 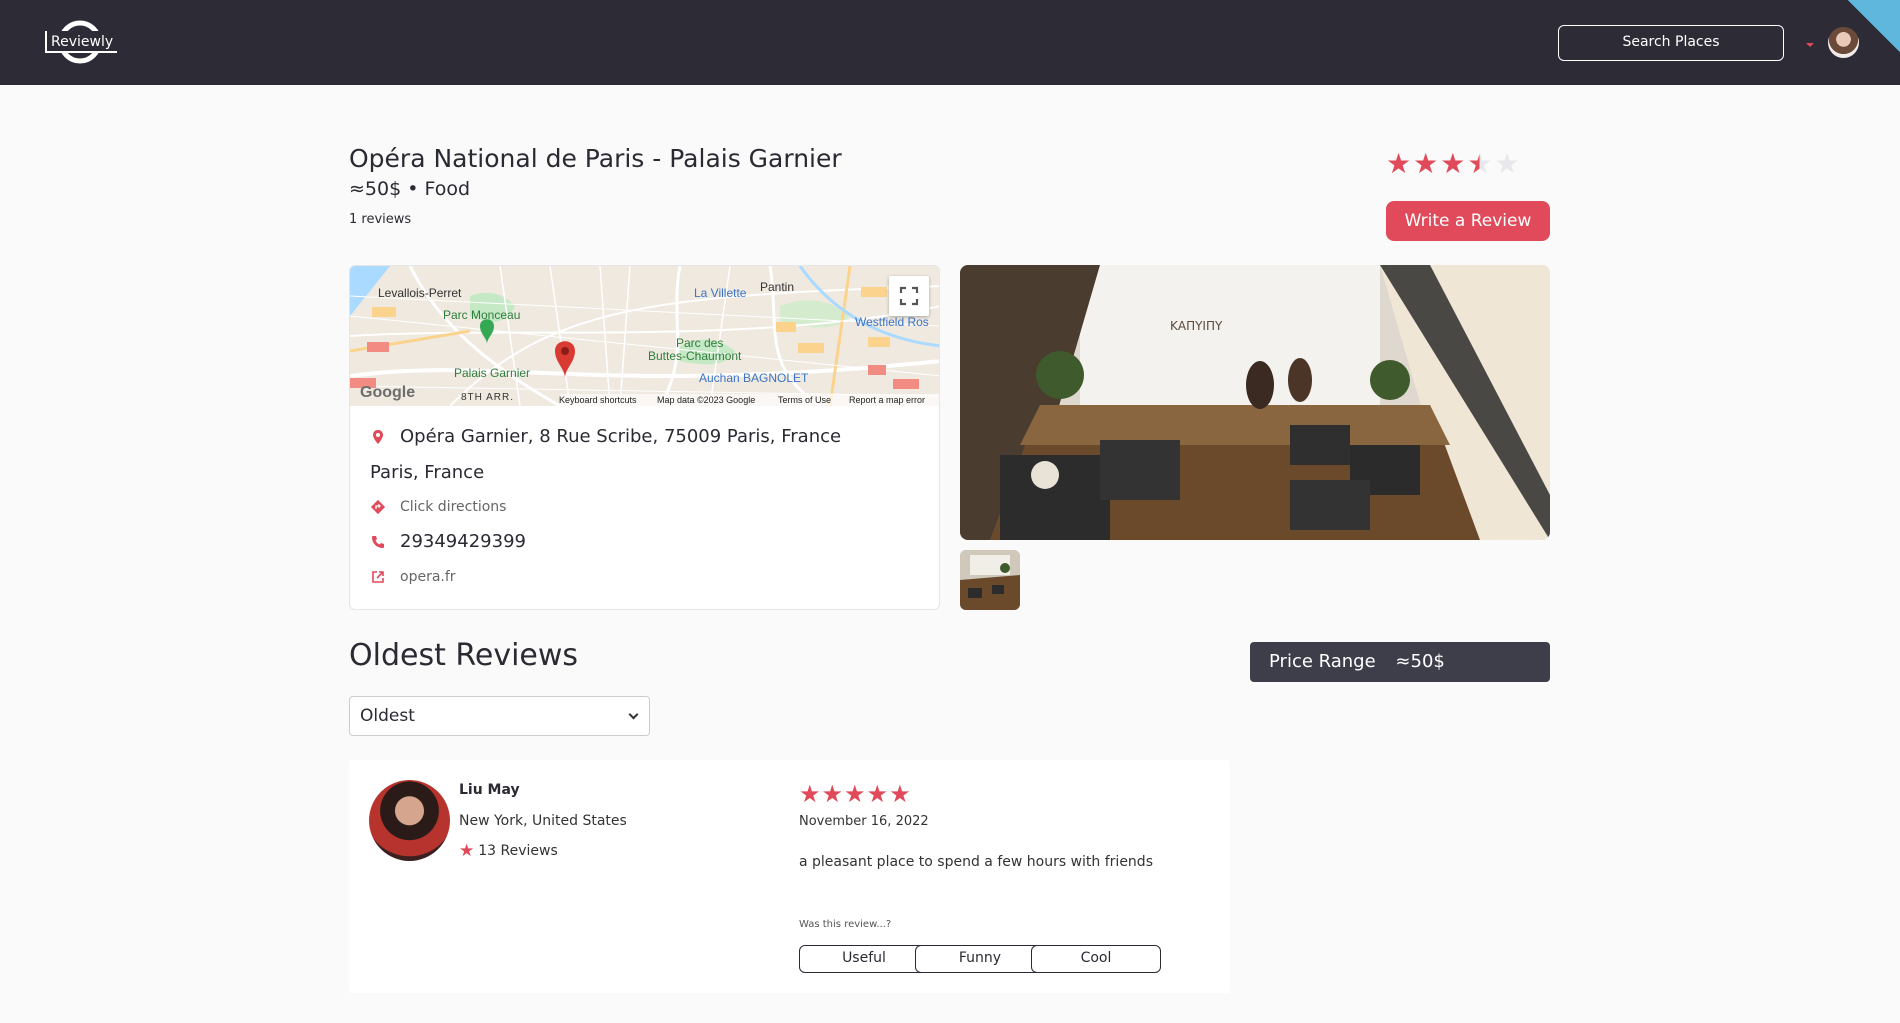 I want to click on phone-row: 29349429399, so click(x=448, y=541).